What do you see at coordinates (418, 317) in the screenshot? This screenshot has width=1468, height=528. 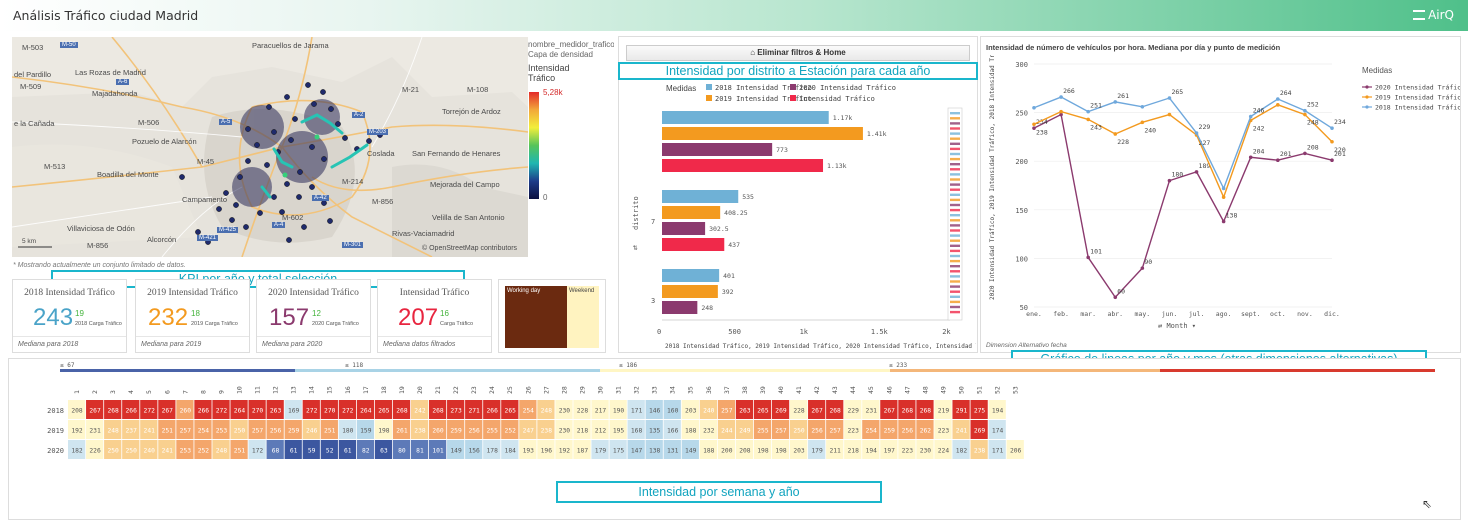 I see `kpi-value: 207` at bounding box center [418, 317].